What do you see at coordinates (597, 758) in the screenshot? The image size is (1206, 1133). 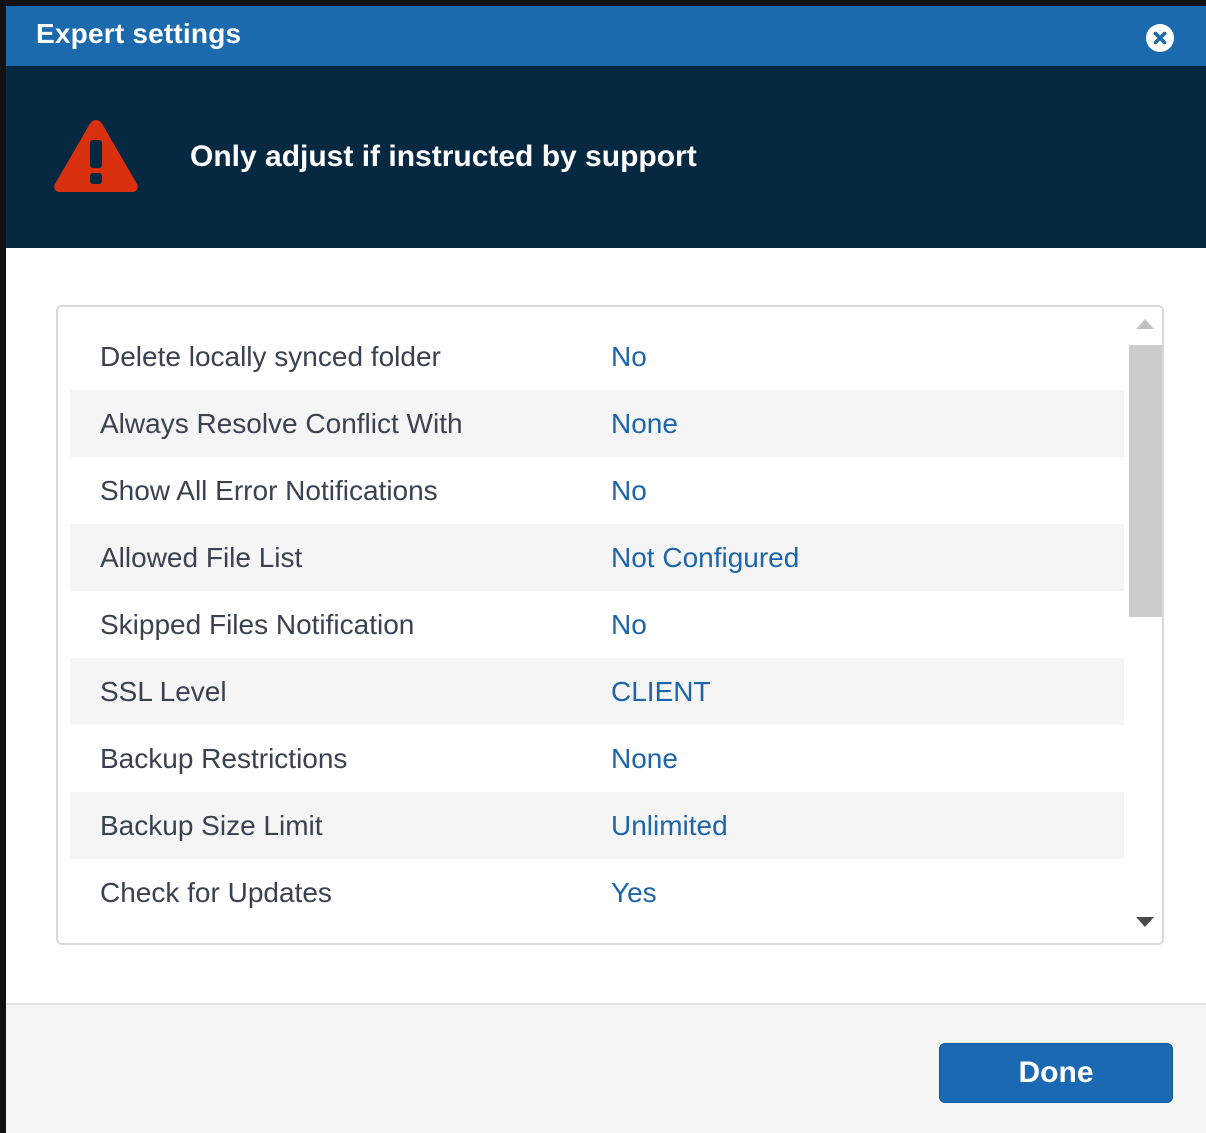 I see `setting-row-backup-restrictions: Backup Restrictions None` at bounding box center [597, 758].